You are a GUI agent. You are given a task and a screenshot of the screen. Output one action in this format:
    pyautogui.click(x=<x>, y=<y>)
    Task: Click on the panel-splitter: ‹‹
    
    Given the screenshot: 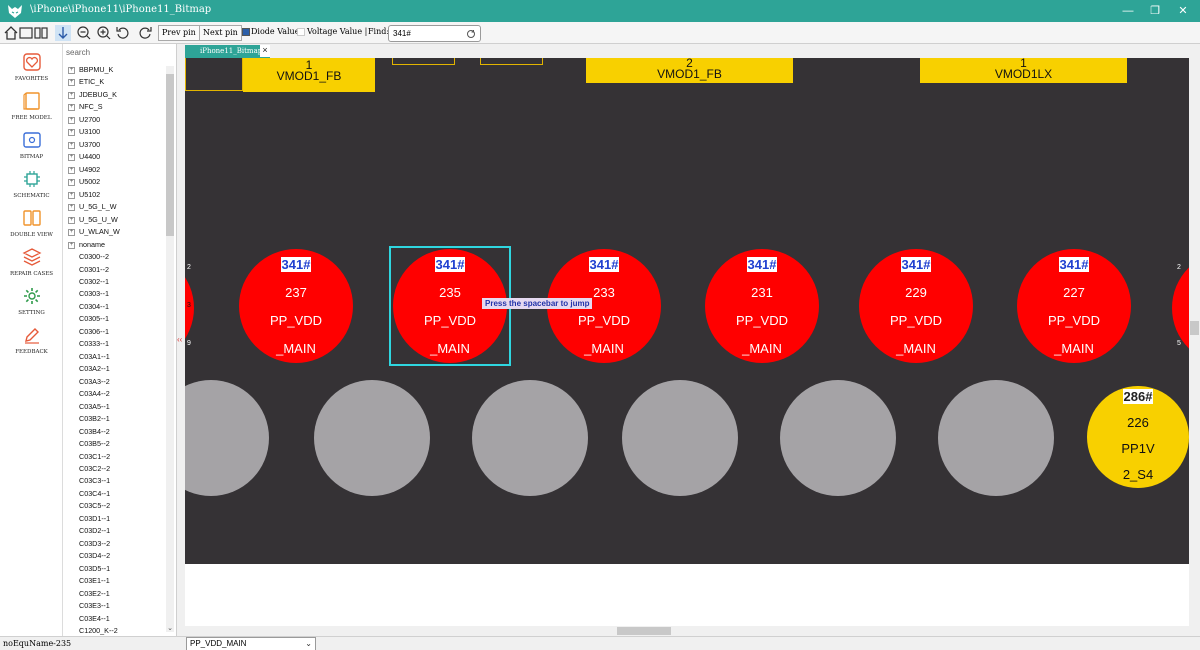 What is the action you would take?
    pyautogui.click(x=181, y=340)
    